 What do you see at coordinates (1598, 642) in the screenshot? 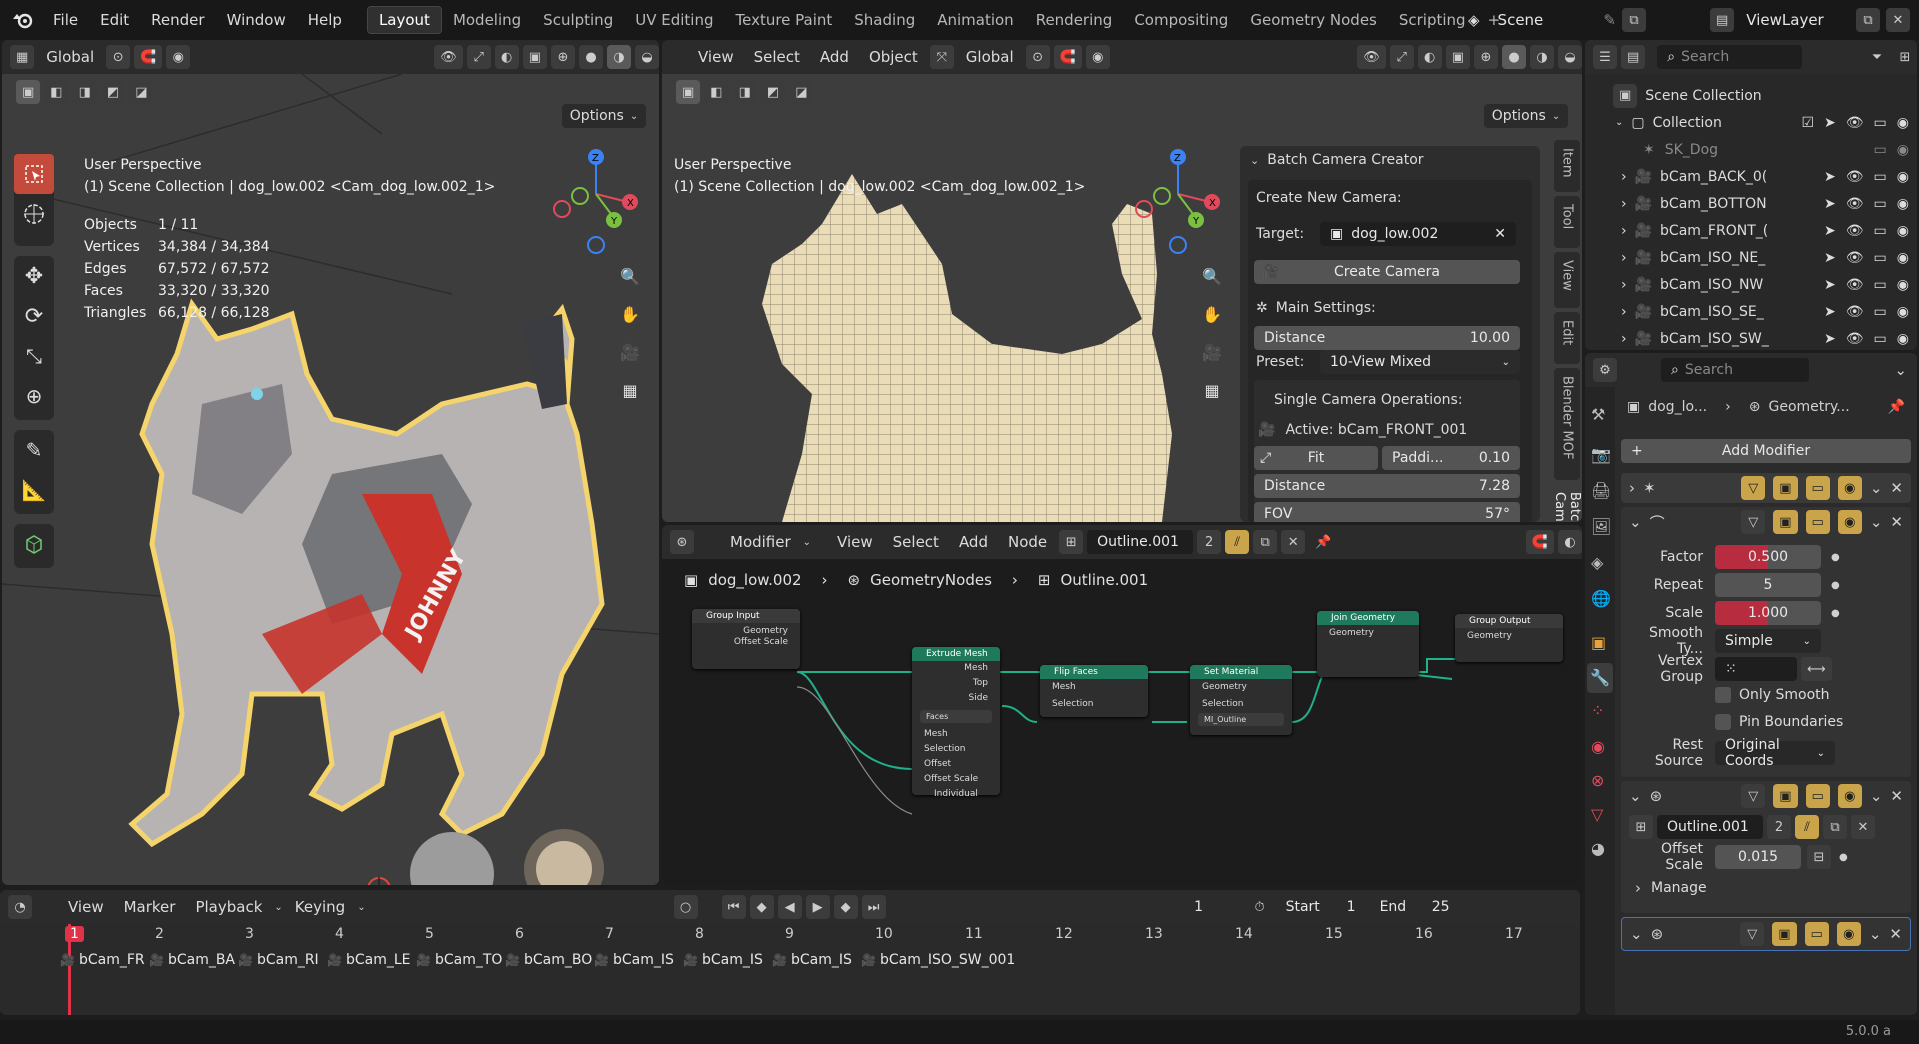
I see `object-tab-icon: ▣` at bounding box center [1598, 642].